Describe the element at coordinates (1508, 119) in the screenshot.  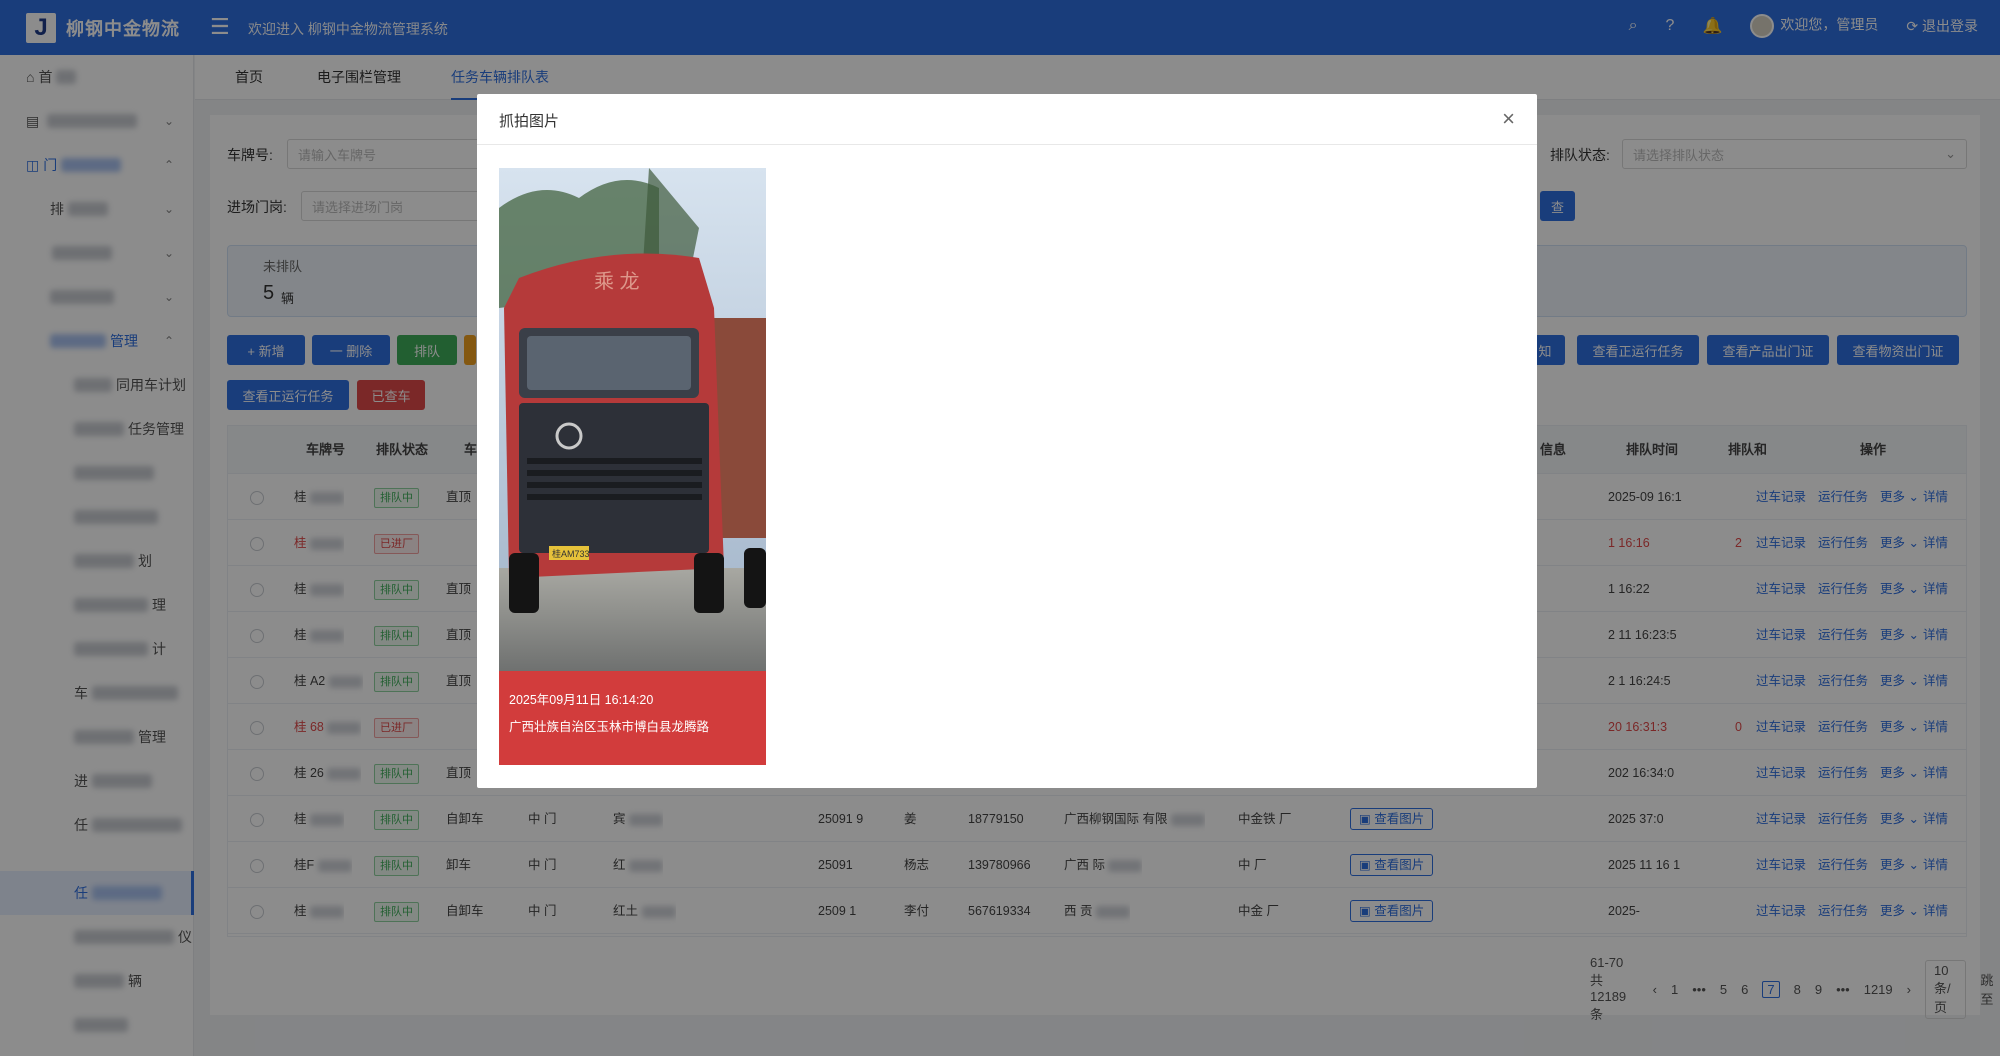
I see `close-icon: ×` at that location.